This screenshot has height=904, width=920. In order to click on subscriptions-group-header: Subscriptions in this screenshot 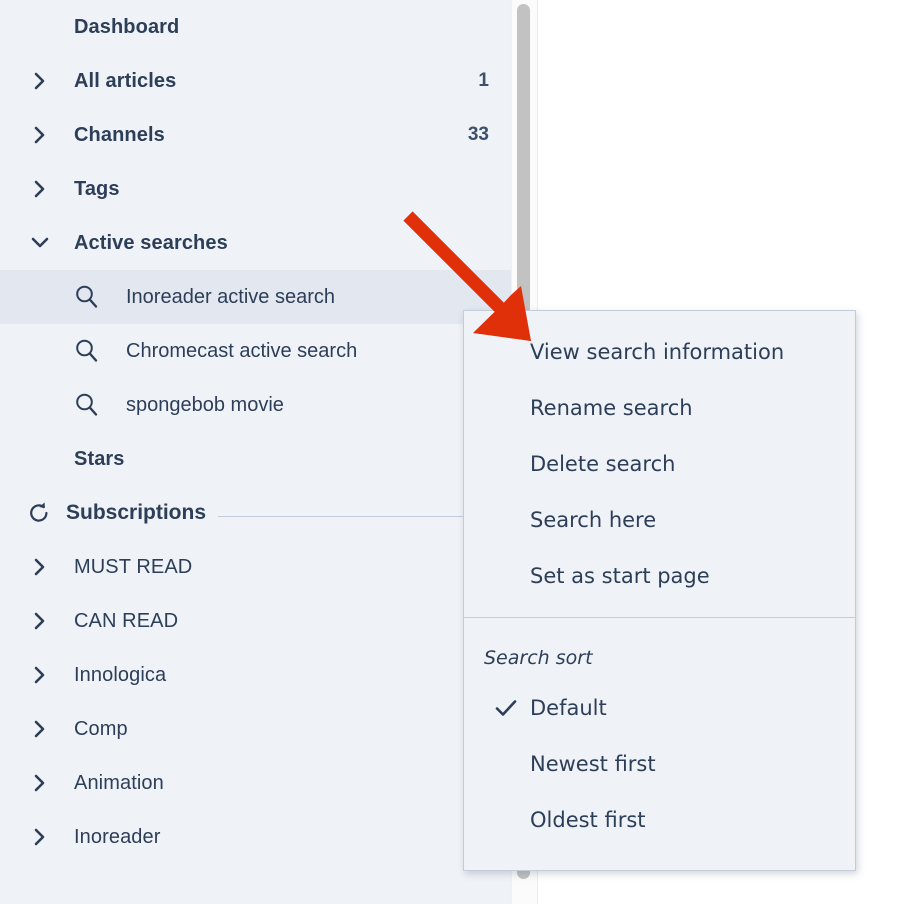, I will do `click(255, 513)`.